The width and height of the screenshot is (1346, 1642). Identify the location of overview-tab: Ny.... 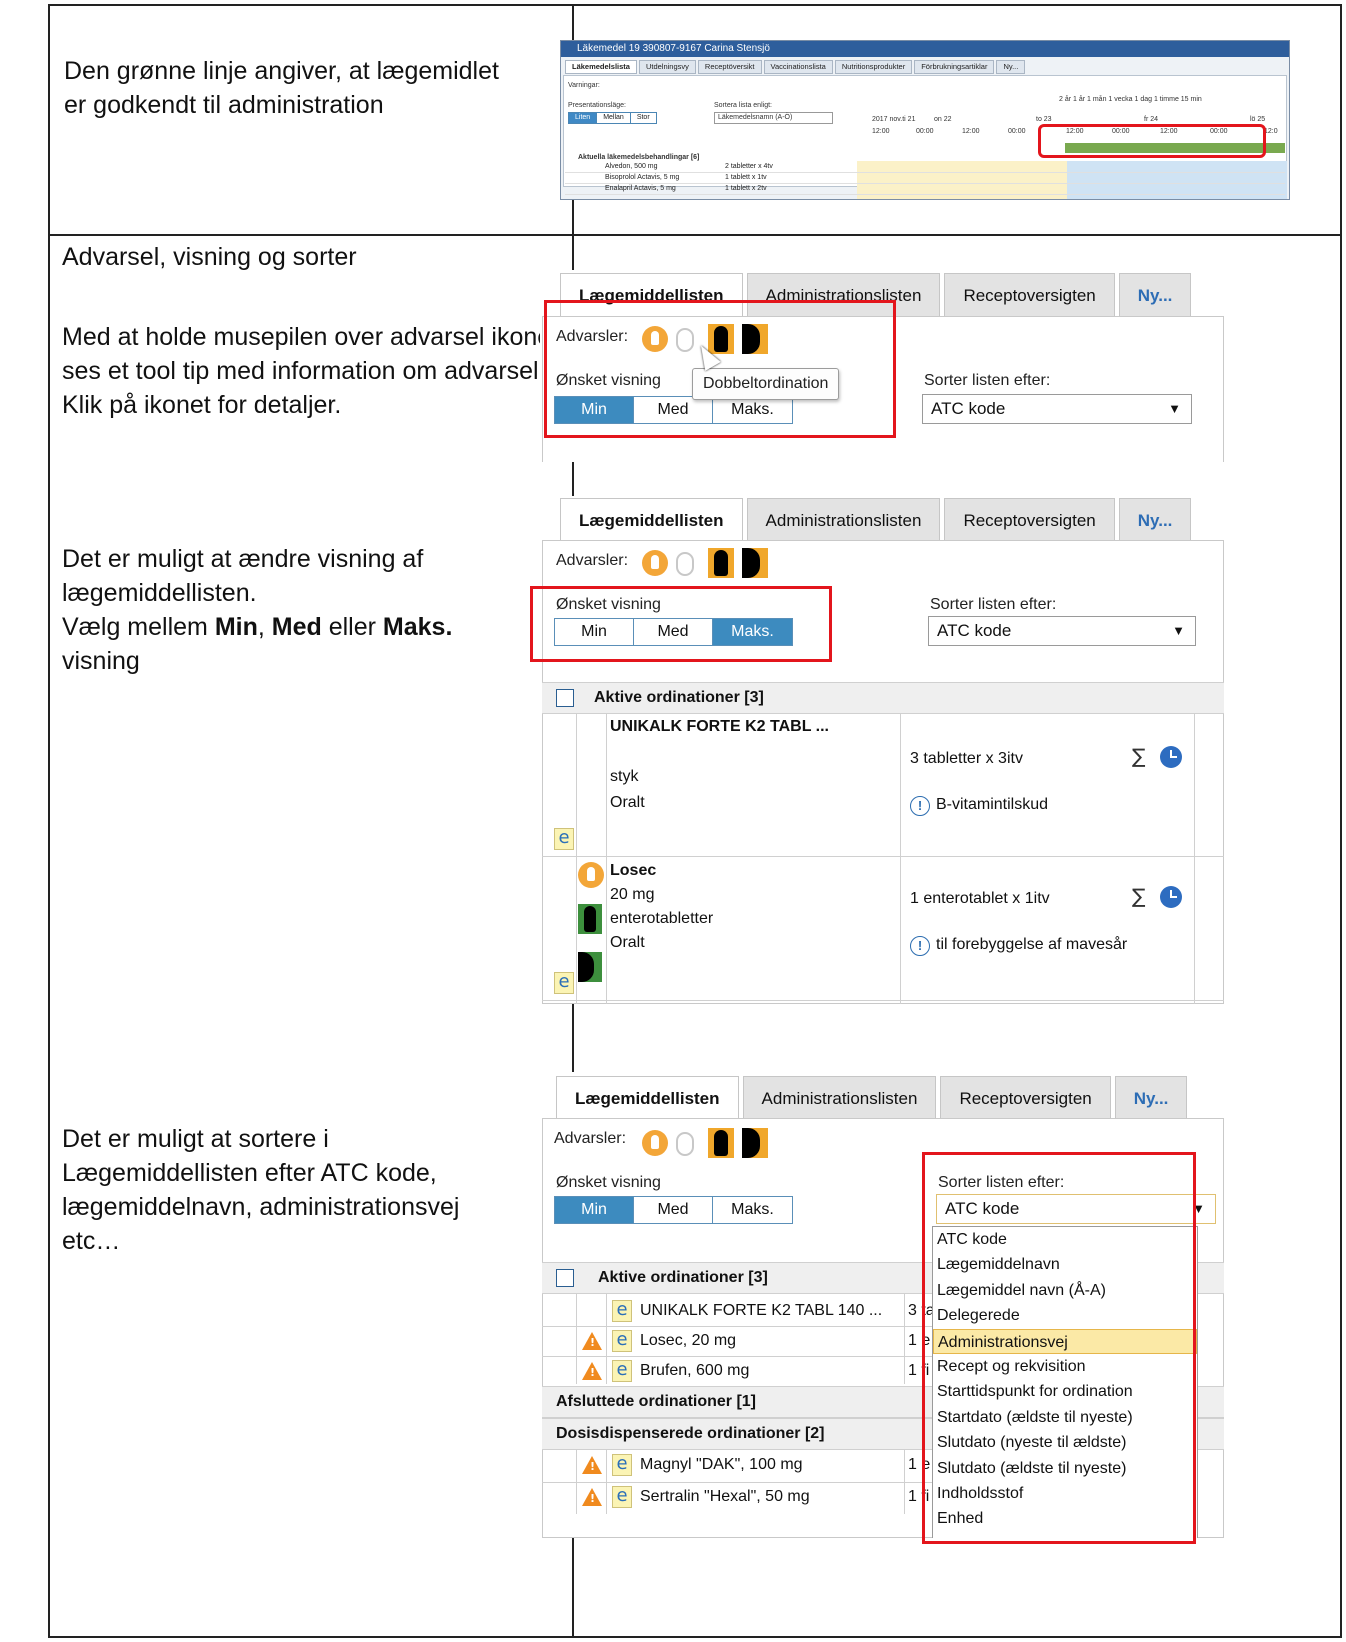
(1011, 67).